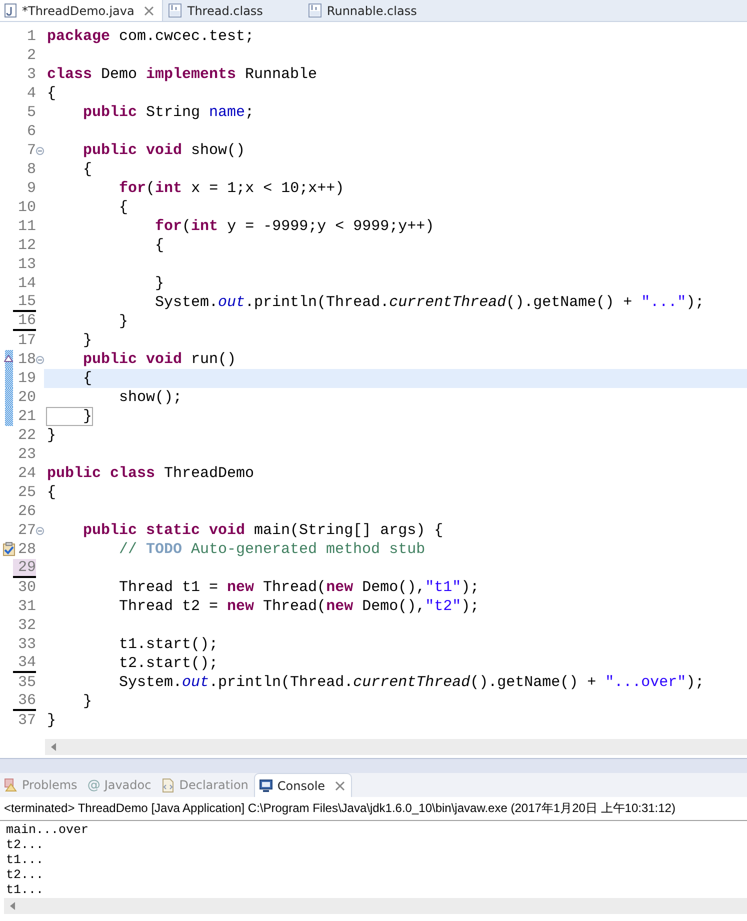 Image resolution: width=747 pixels, height=921 pixels. Describe the element at coordinates (11, 10) in the screenshot. I see `java-file-icon` at that location.